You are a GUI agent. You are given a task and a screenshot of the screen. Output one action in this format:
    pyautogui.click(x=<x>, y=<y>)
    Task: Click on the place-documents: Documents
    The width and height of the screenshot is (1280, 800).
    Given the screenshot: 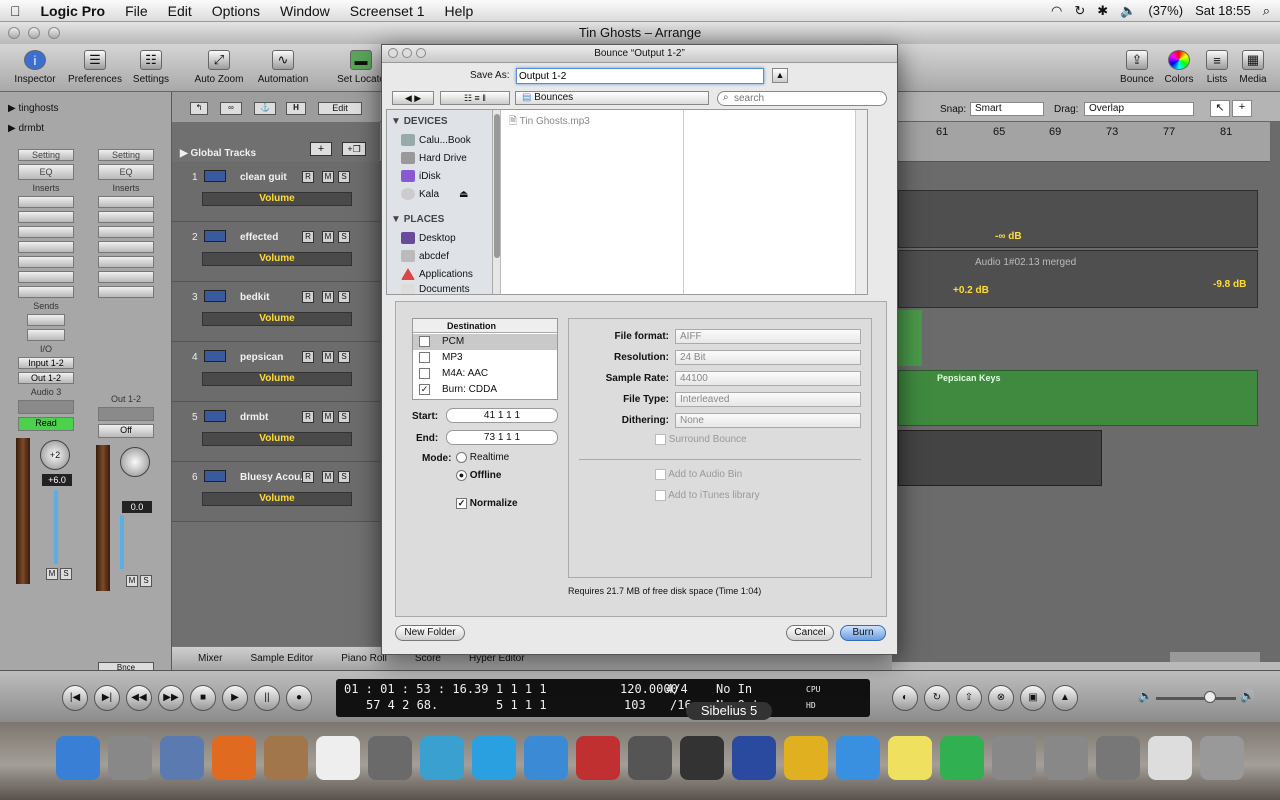 What is the action you would take?
    pyautogui.click(x=435, y=289)
    